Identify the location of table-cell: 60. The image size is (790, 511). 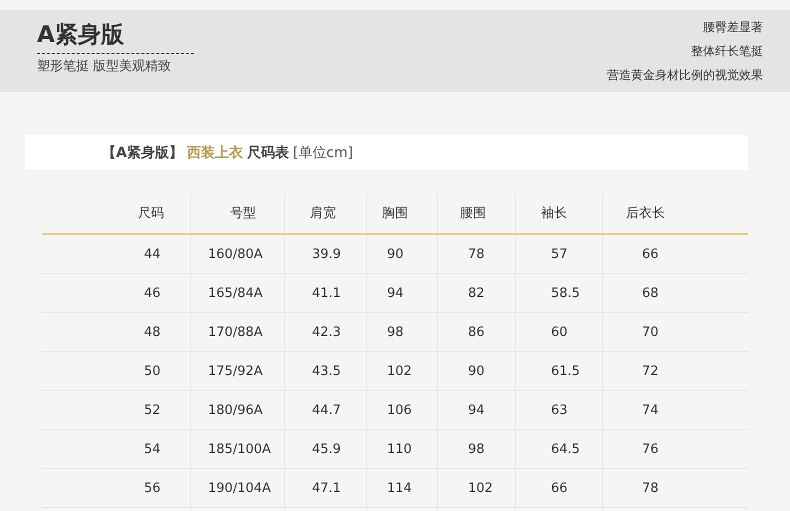
(559, 332).